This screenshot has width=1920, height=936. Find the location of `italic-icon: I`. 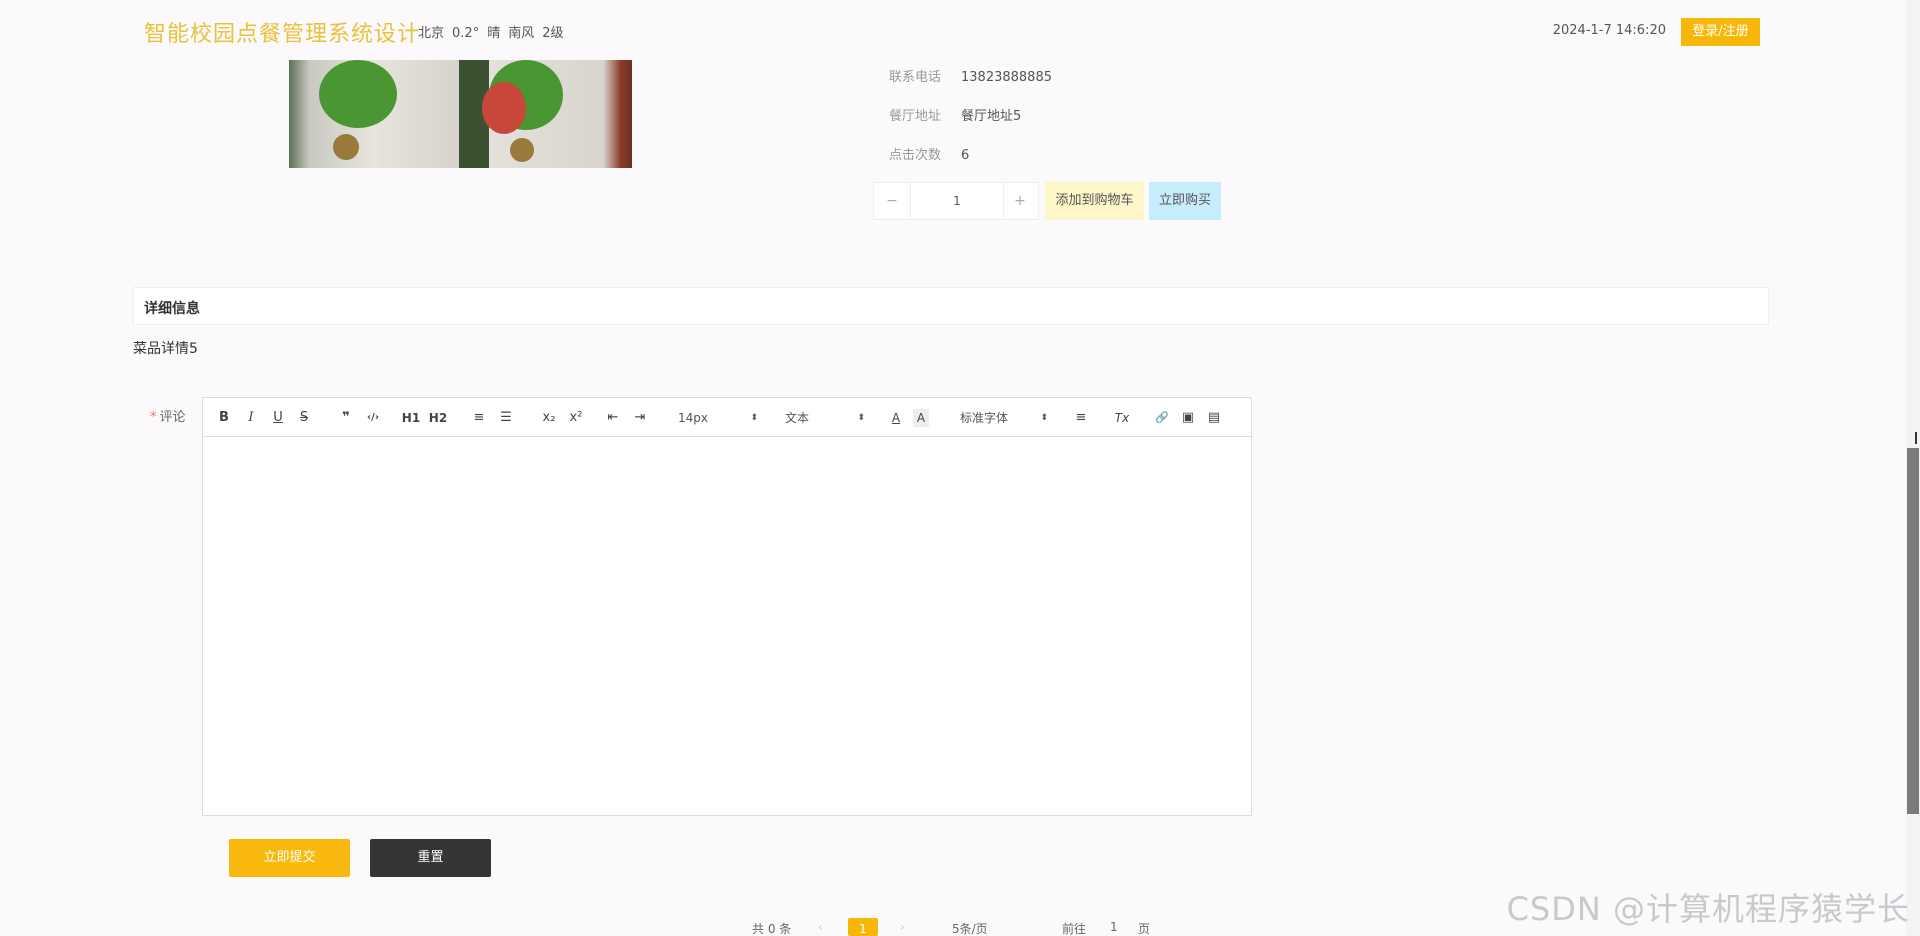

italic-icon: I is located at coordinates (251, 418).